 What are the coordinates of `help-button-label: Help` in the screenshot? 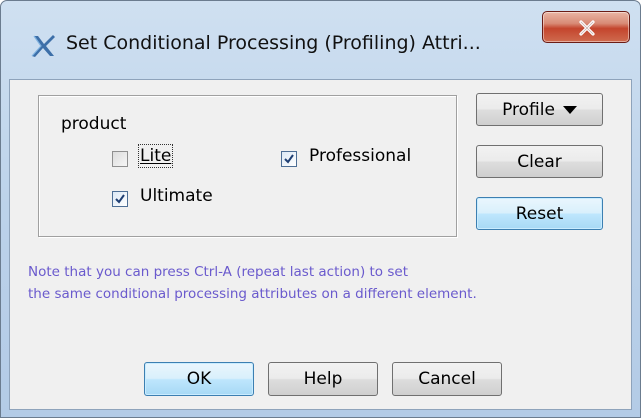 It's located at (323, 379).